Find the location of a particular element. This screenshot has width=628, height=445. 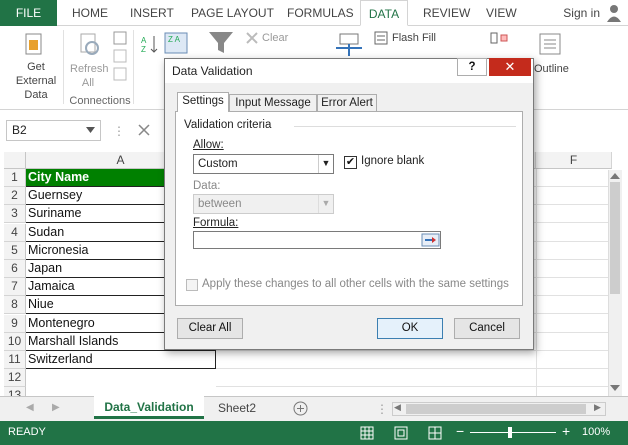

text-to-columns-icon is located at coordinates (349, 45).